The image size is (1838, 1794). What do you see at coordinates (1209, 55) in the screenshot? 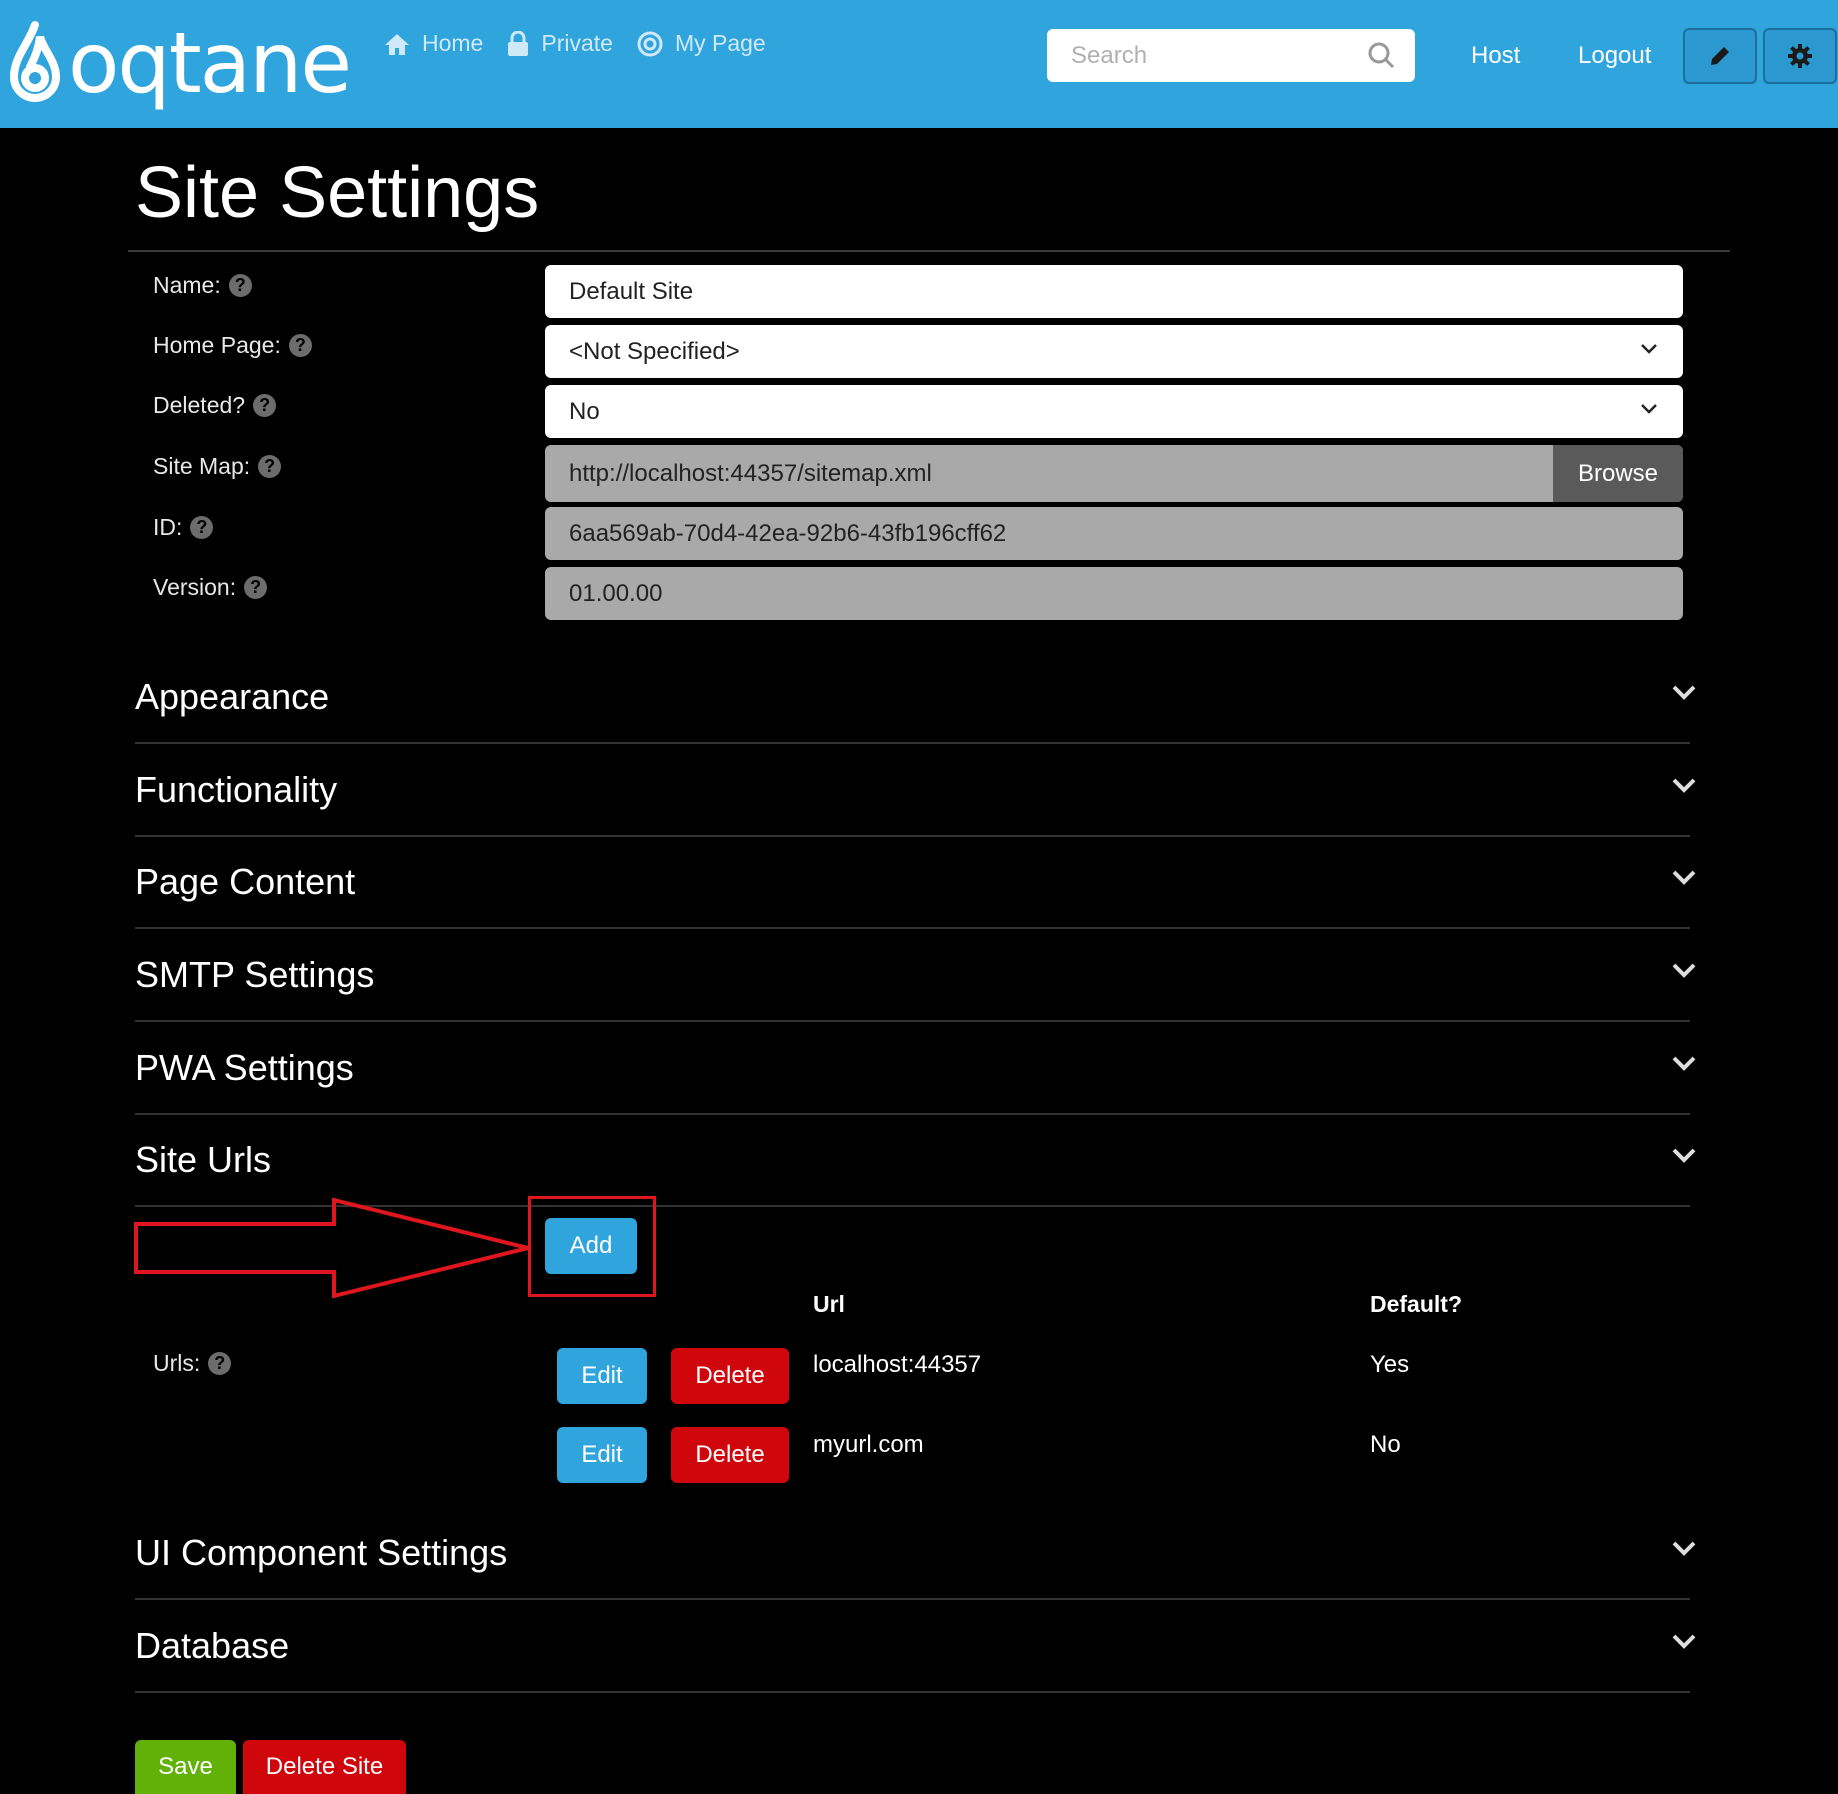
I see `search-input` at bounding box center [1209, 55].